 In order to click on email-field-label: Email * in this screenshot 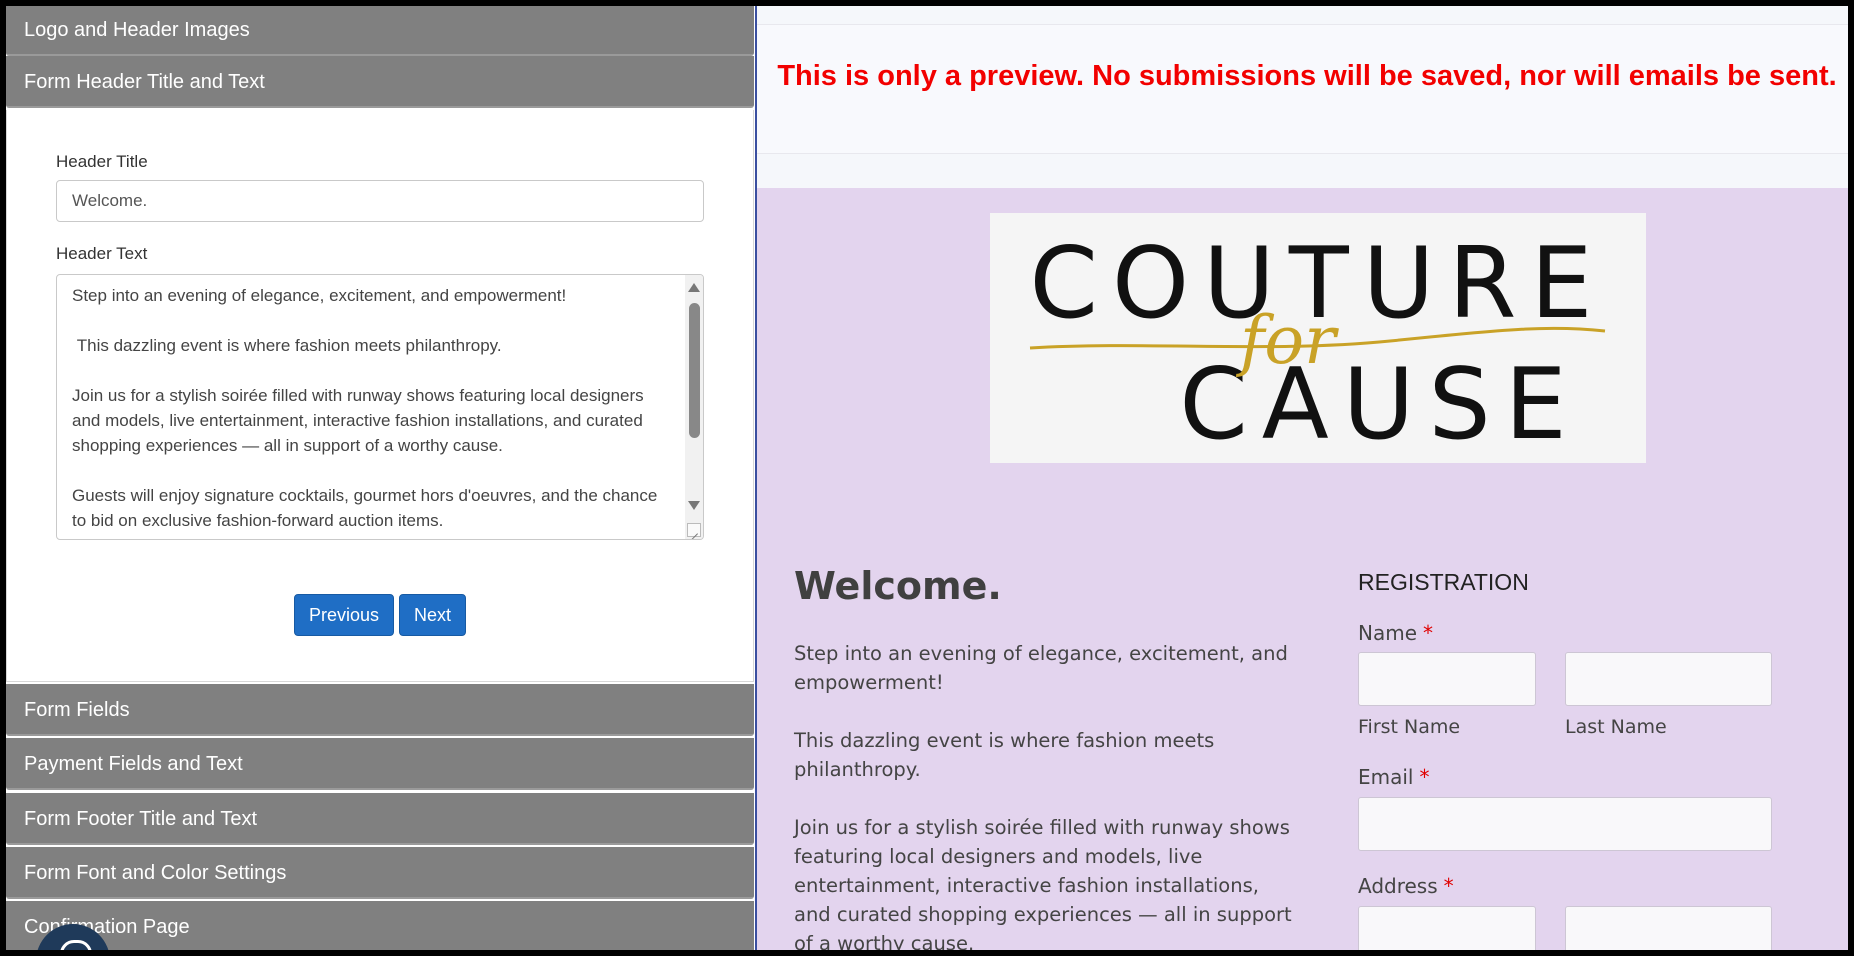, I will do `click(1394, 777)`.